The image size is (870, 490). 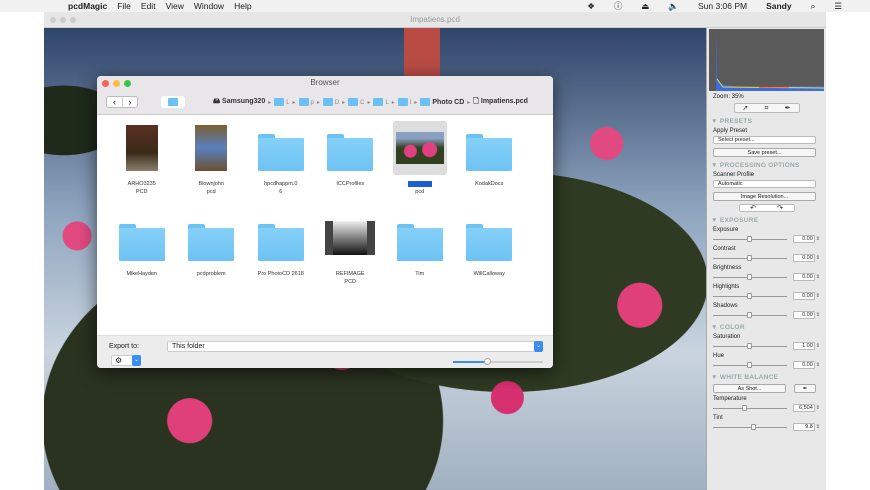 What do you see at coordinates (209, 6) in the screenshot?
I see `menu-window: Window` at bounding box center [209, 6].